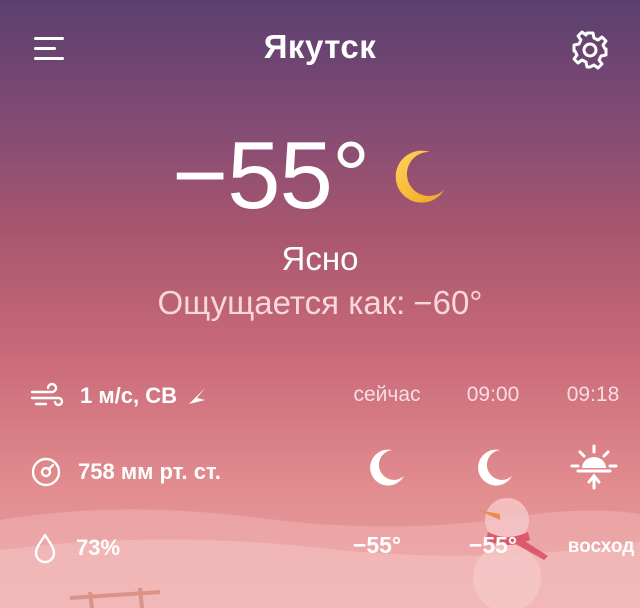  Describe the element at coordinates (387, 394) in the screenshot. I see `forecast-time-now: сейчас` at that location.